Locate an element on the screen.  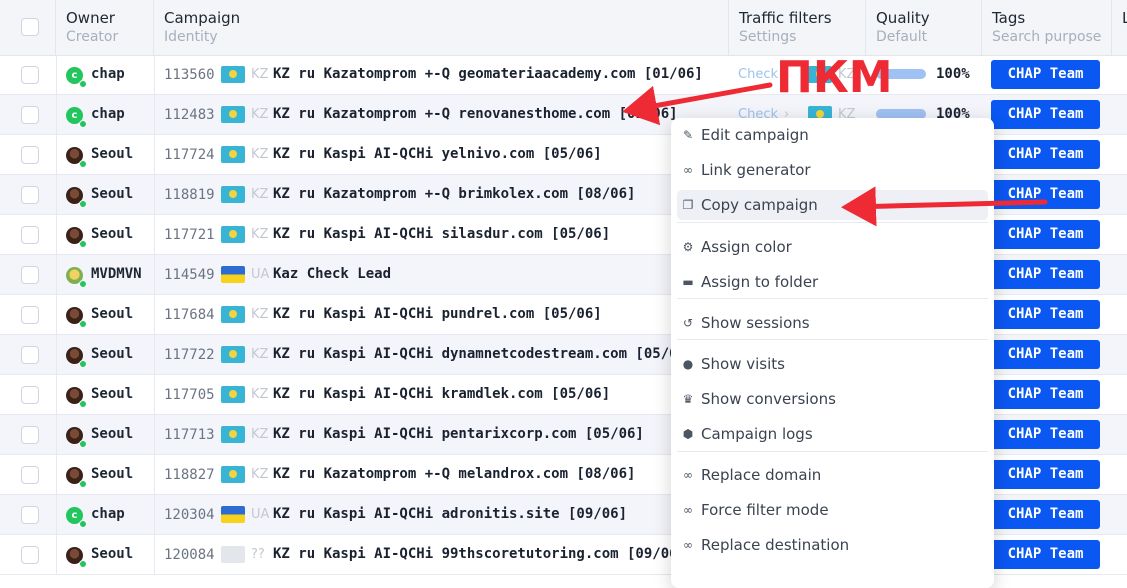
menu-item-replace-domain: ∞ Replace domain is located at coordinates (832, 475).